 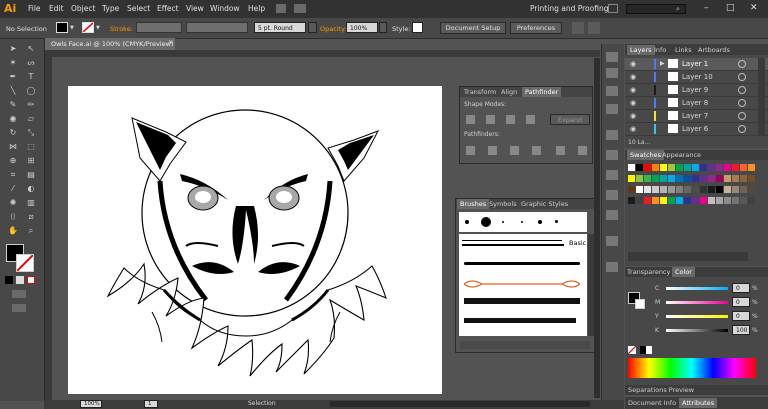 I want to click on tab-artboards: Artboards, so click(x=714, y=50).